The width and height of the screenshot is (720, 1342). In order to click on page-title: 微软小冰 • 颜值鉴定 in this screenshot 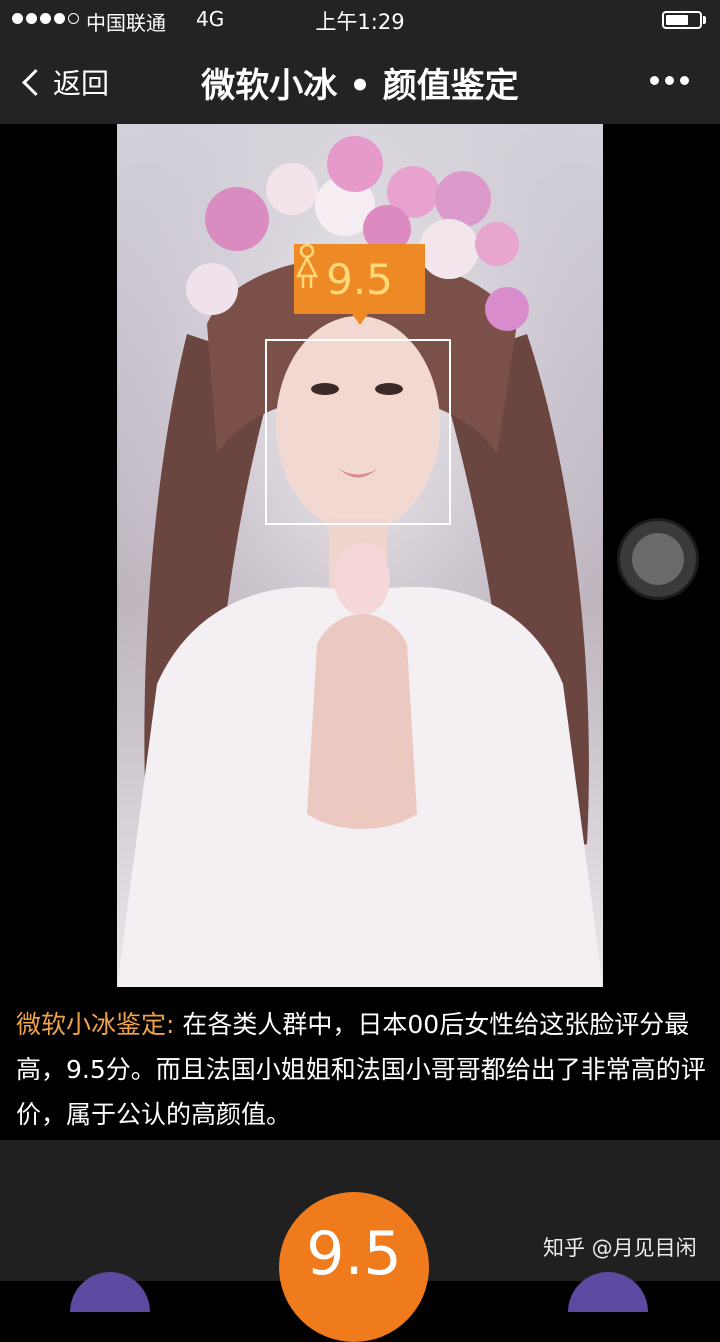, I will do `click(360, 86)`.